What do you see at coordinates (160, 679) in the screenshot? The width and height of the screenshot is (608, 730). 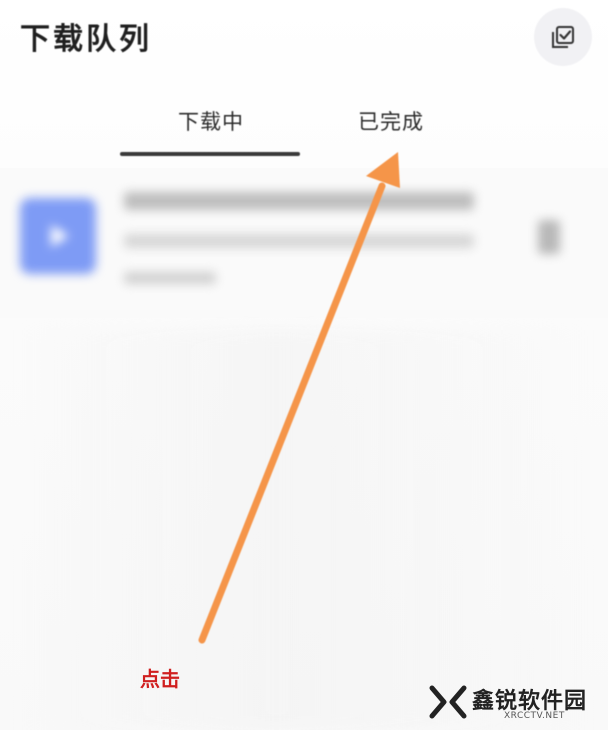 I see `tap-annotation-label: 点击` at bounding box center [160, 679].